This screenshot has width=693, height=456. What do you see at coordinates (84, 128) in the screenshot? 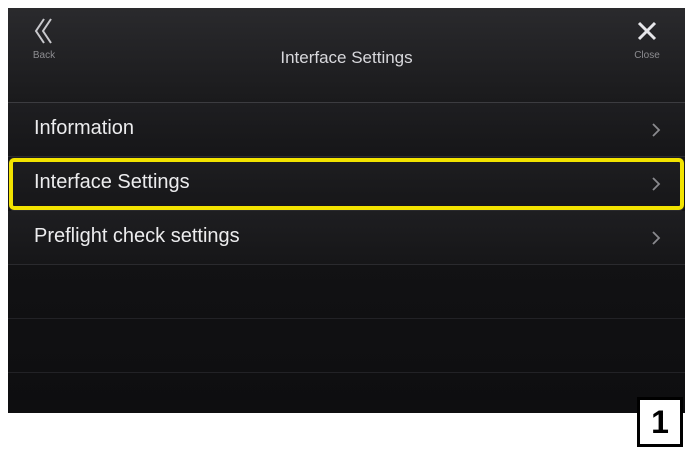
I see `menu-item-label: Information` at bounding box center [84, 128].